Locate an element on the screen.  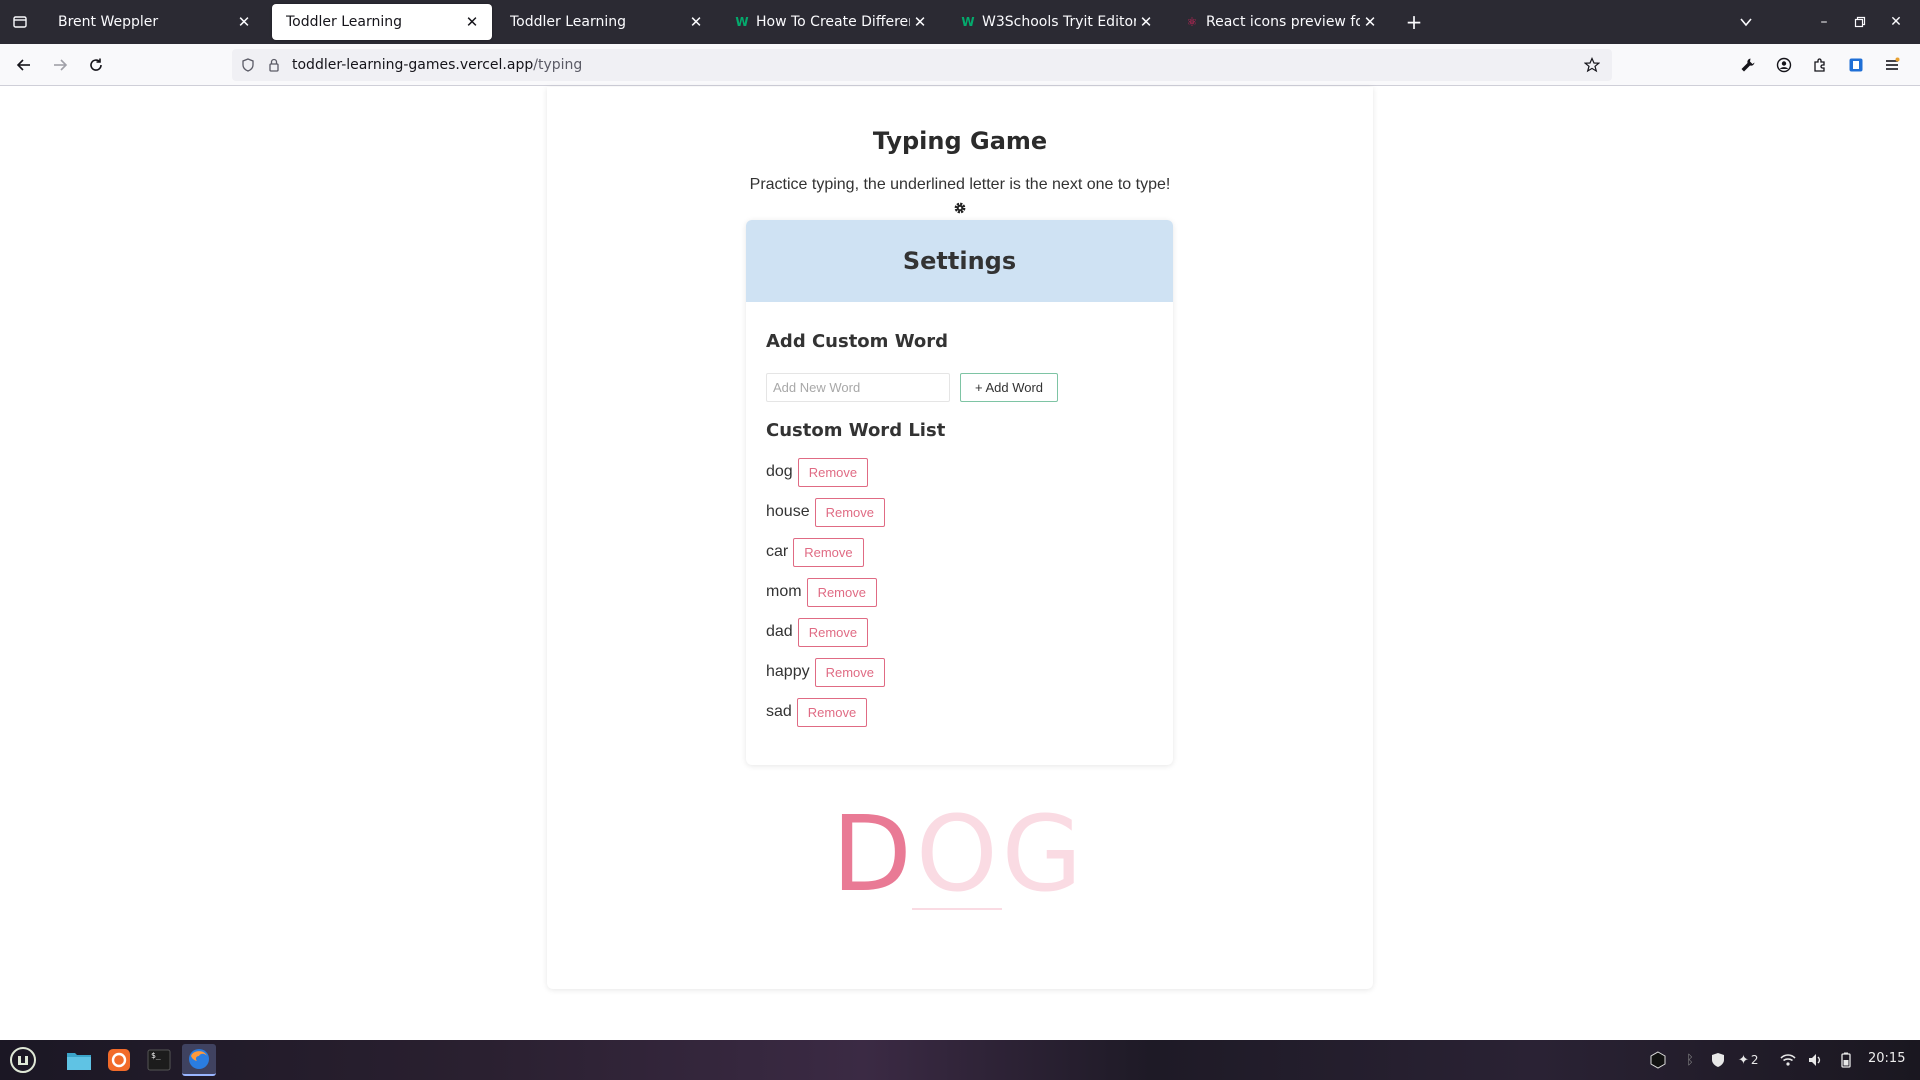
gear-icon is located at coordinates (960, 208).